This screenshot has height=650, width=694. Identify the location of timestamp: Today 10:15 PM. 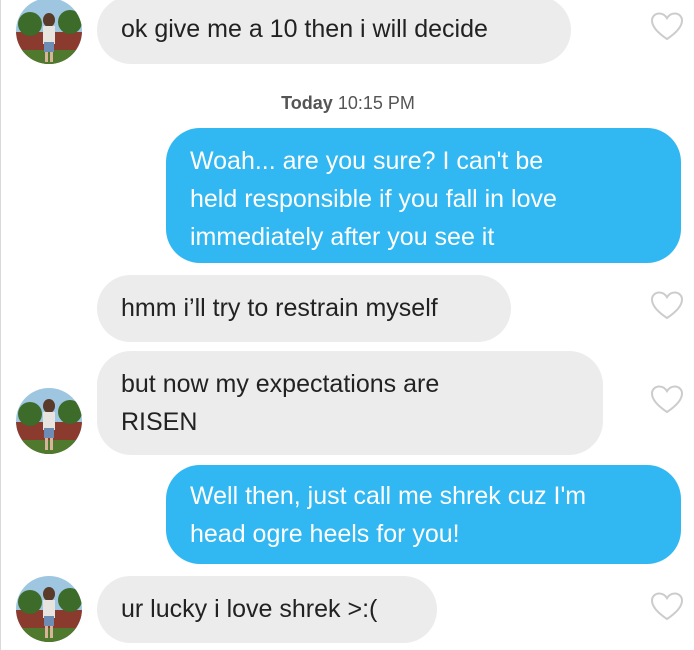
(347, 103).